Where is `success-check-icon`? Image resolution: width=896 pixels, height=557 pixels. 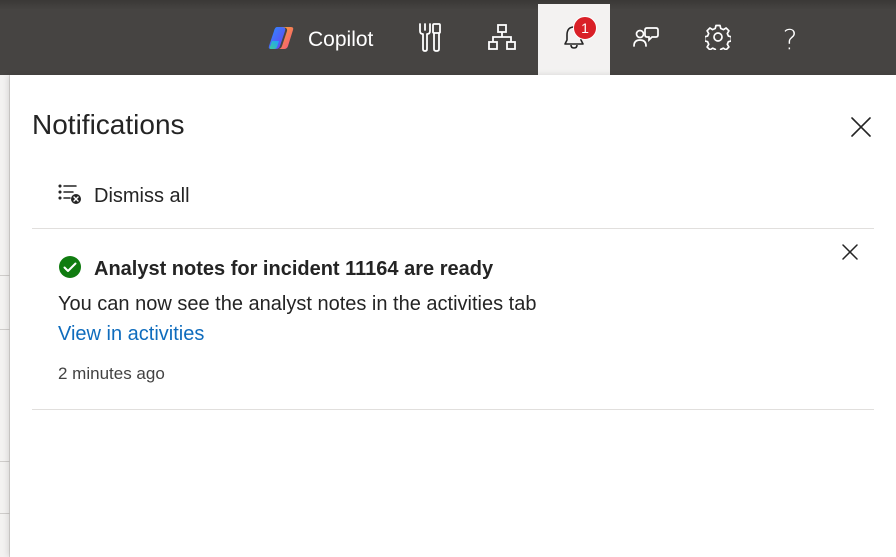 success-check-icon is located at coordinates (70, 269).